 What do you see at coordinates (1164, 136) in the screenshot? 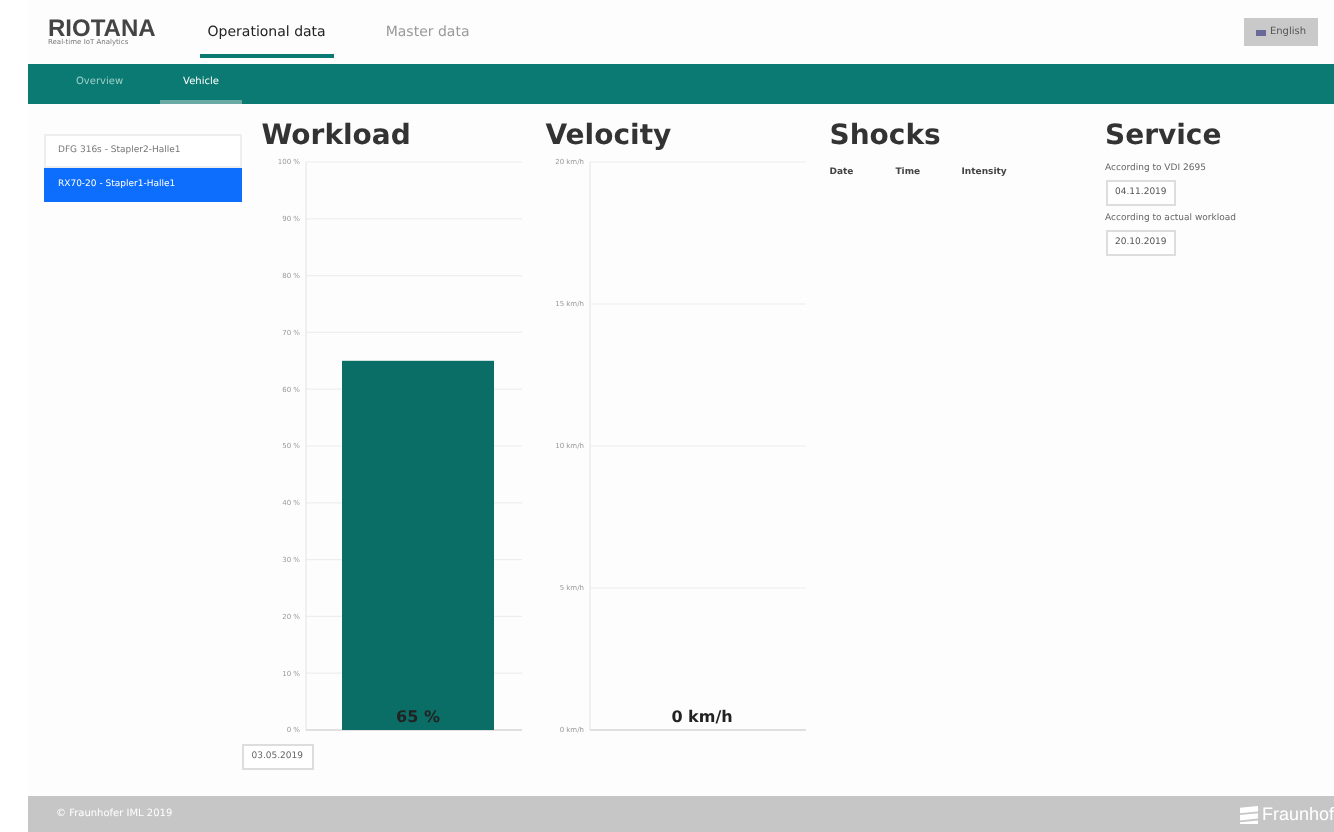
I see `section-title: Service` at bounding box center [1164, 136].